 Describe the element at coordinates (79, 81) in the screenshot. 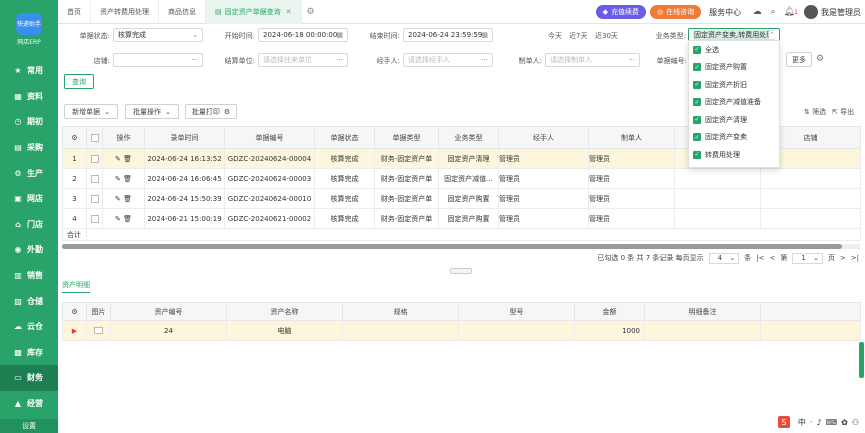

I see `query-button: 查询` at that location.